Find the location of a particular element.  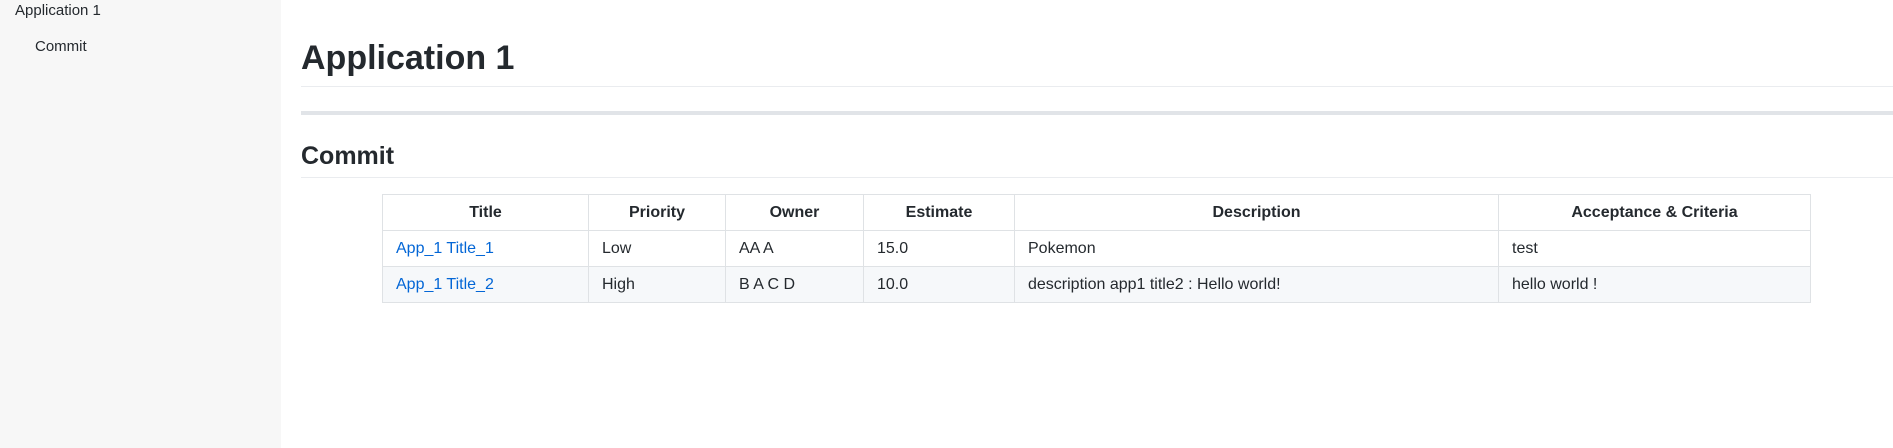

cell-title: App_1 Title_1 is located at coordinates (485, 248).